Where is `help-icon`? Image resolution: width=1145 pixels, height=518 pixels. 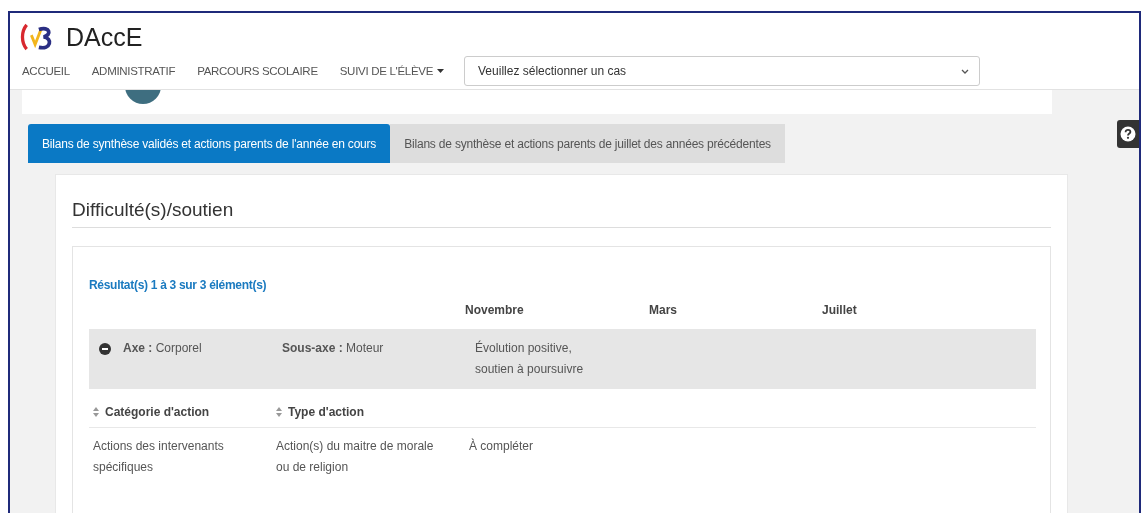 help-icon is located at coordinates (1128, 134).